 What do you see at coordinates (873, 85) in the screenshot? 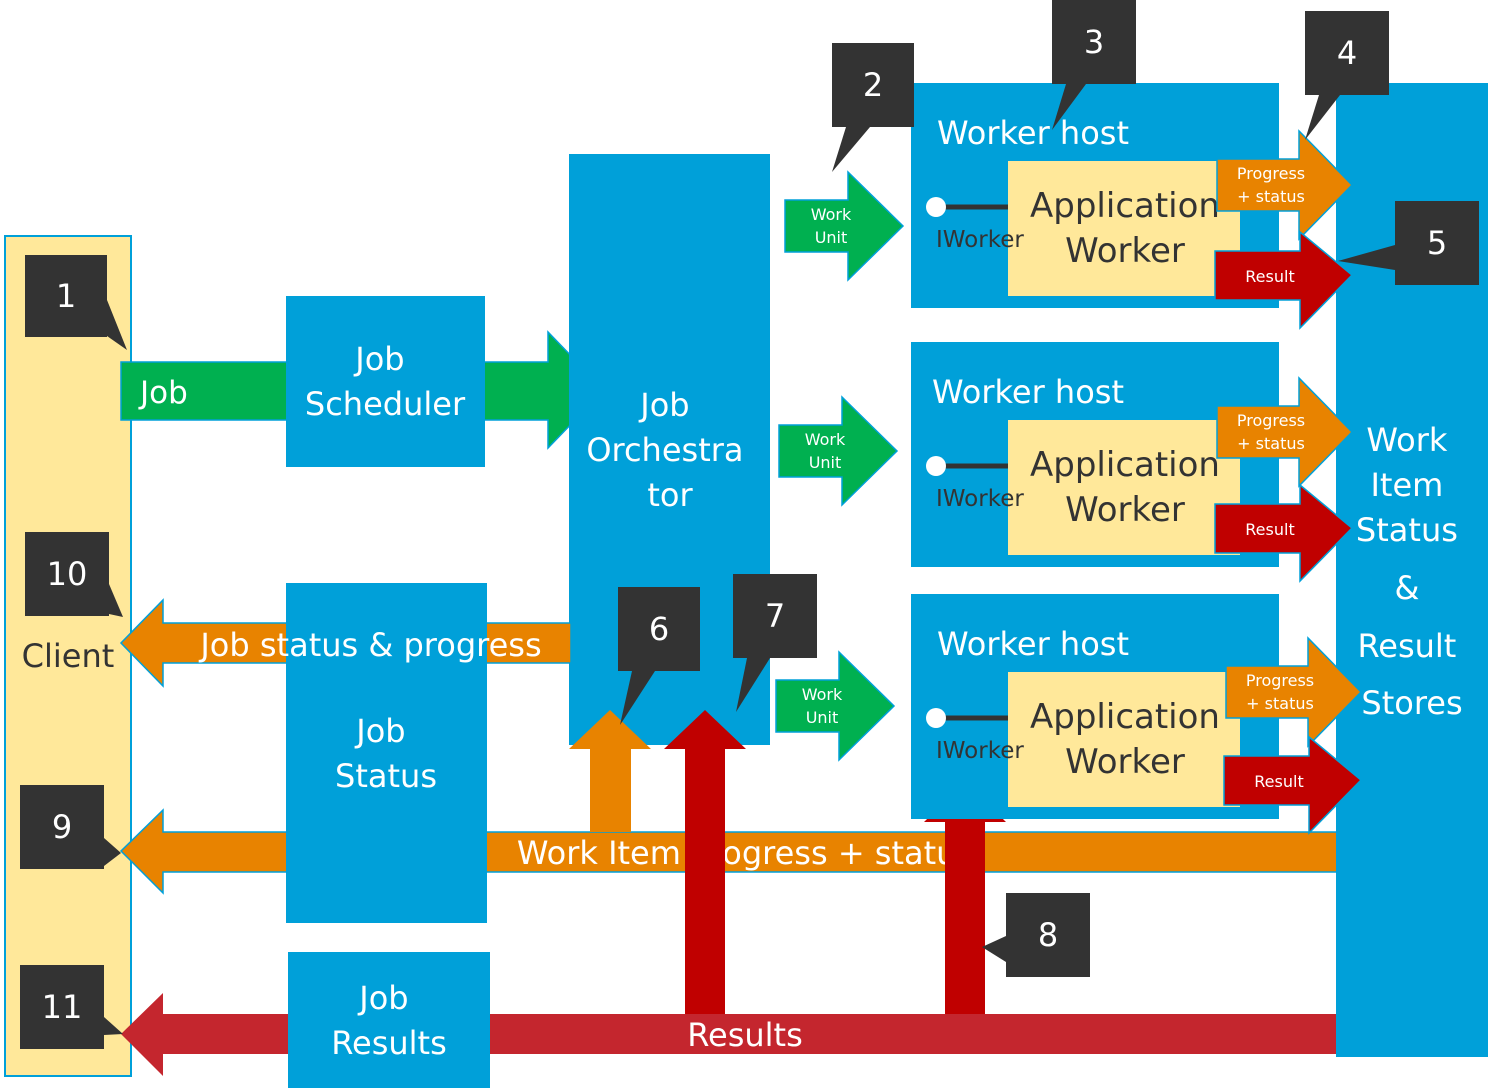
I see `callout-number: 2` at bounding box center [873, 85].